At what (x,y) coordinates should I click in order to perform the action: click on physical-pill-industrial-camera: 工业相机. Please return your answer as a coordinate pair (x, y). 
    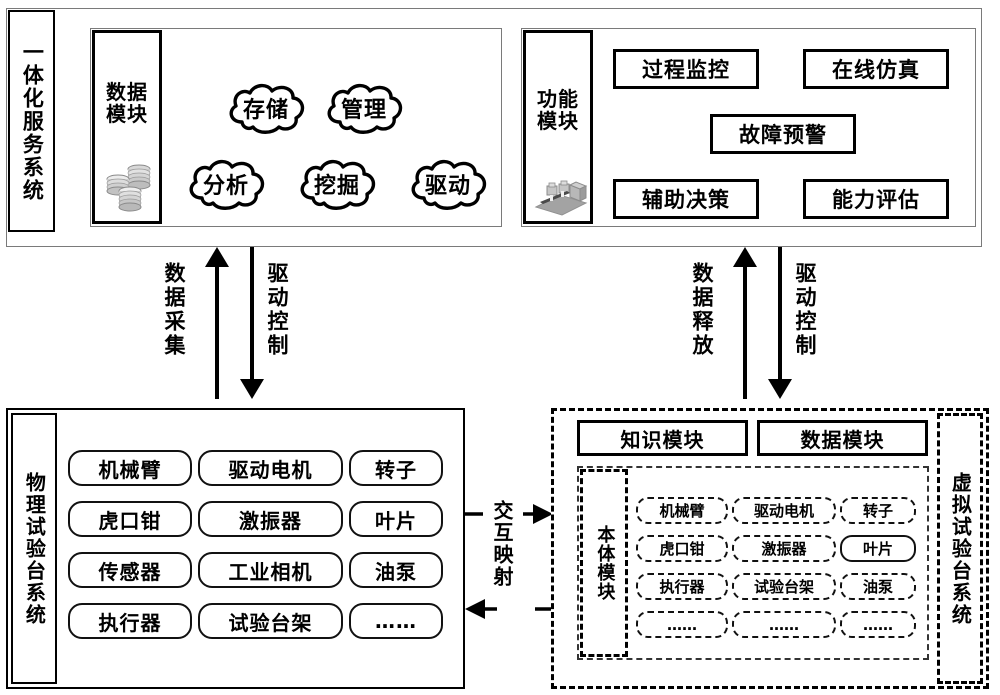
    Looking at the image, I should click on (270, 570).